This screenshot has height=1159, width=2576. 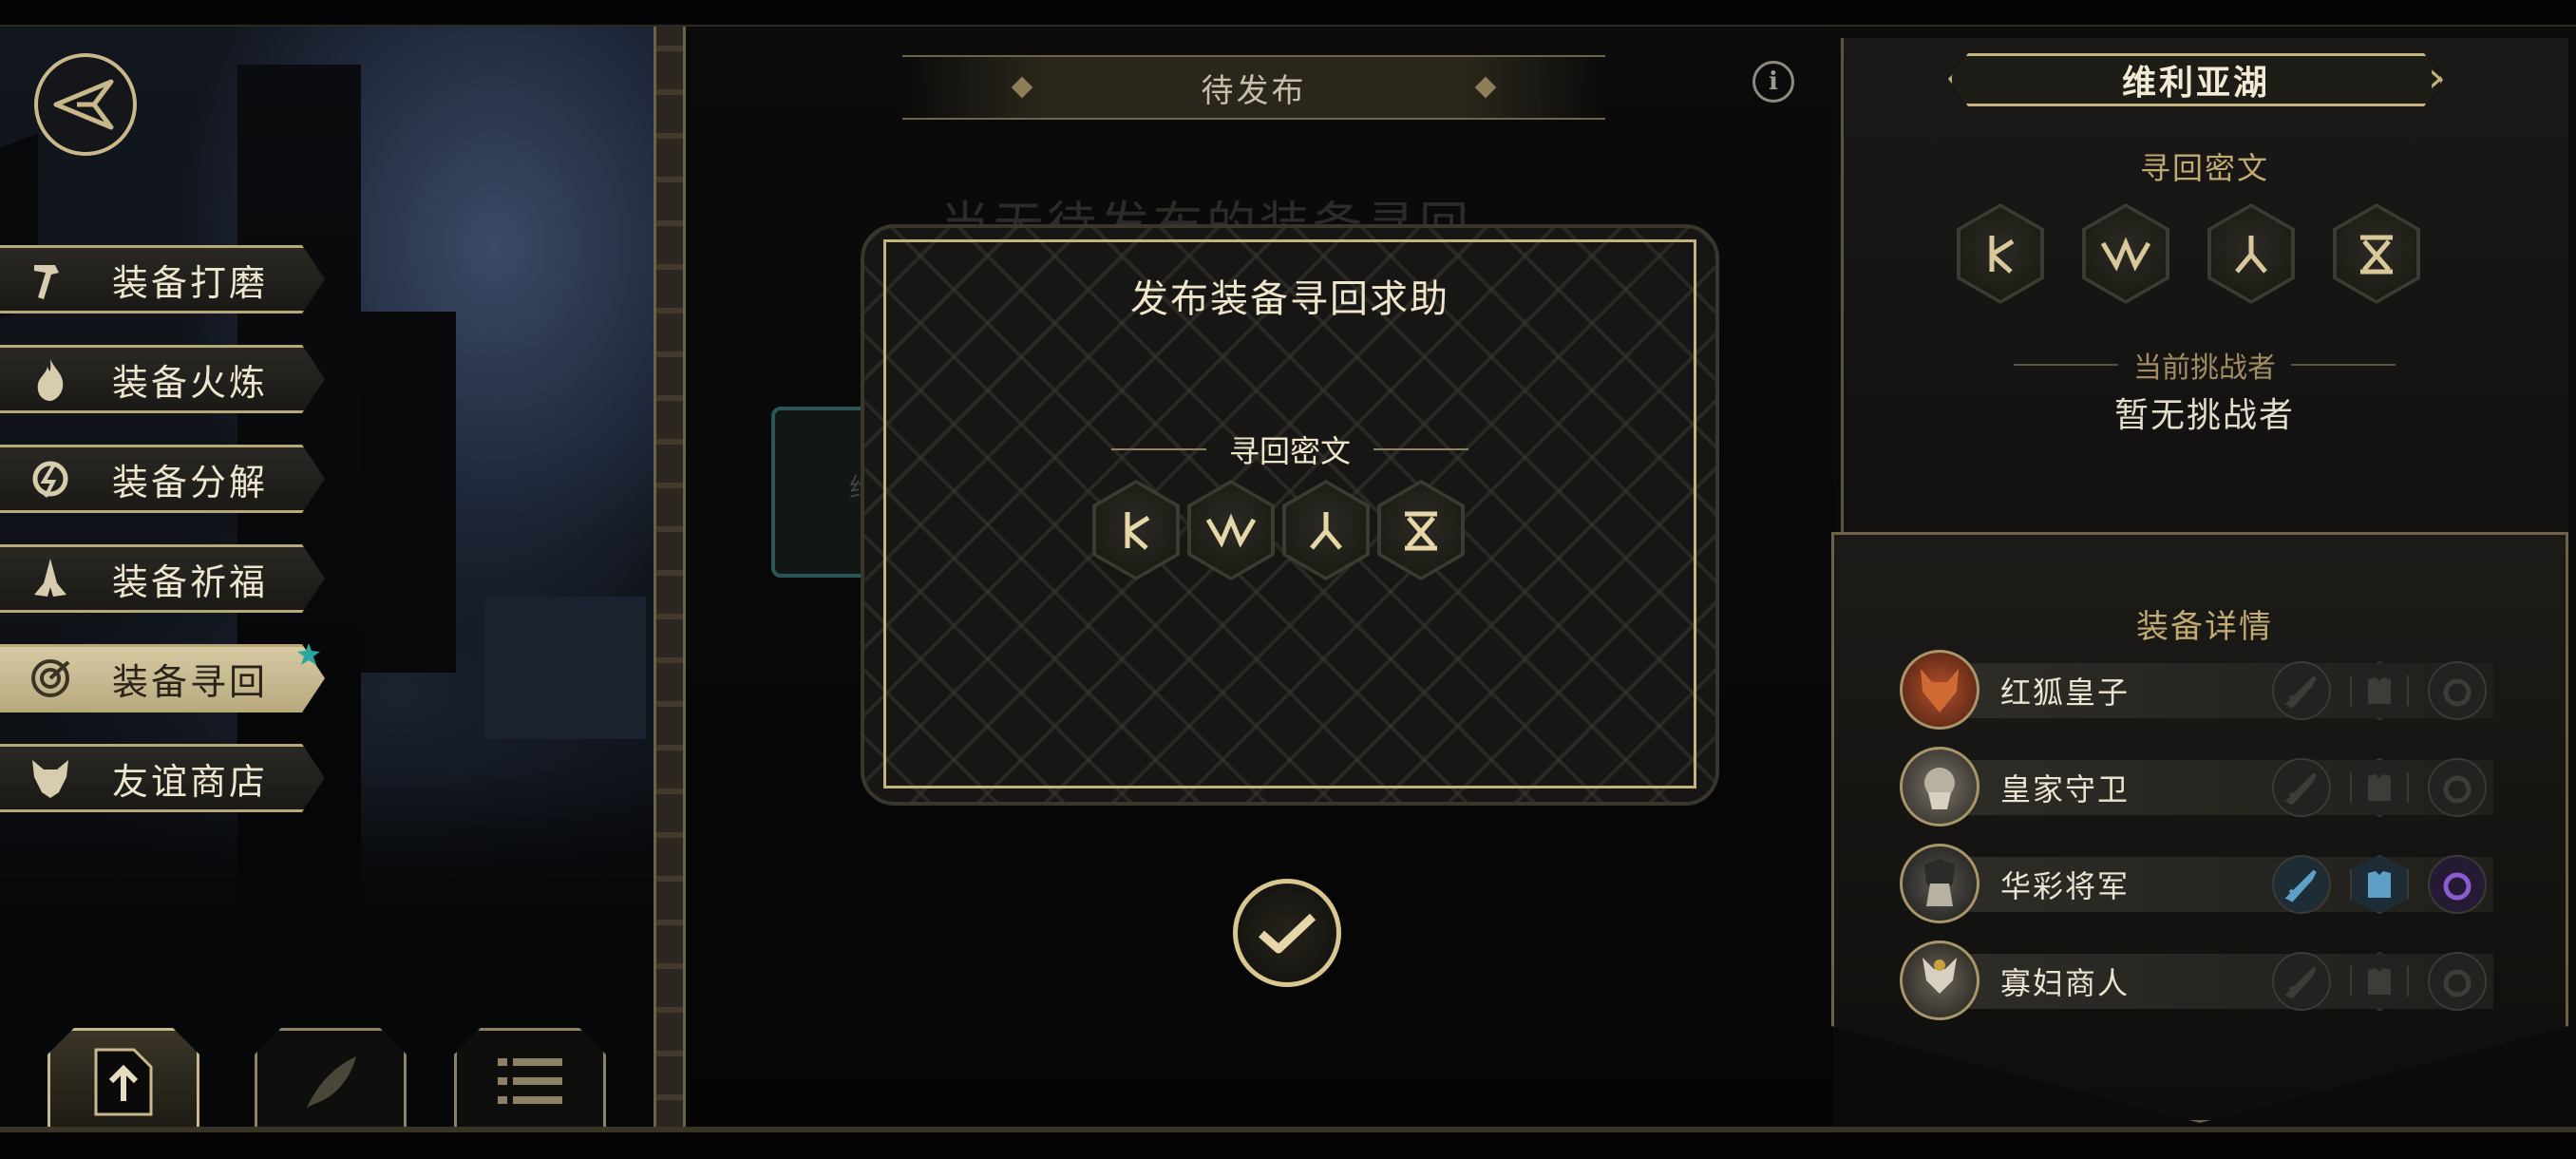 What do you see at coordinates (2065, 983) in the screenshot?
I see `hero-name: 寡妇商人` at bounding box center [2065, 983].